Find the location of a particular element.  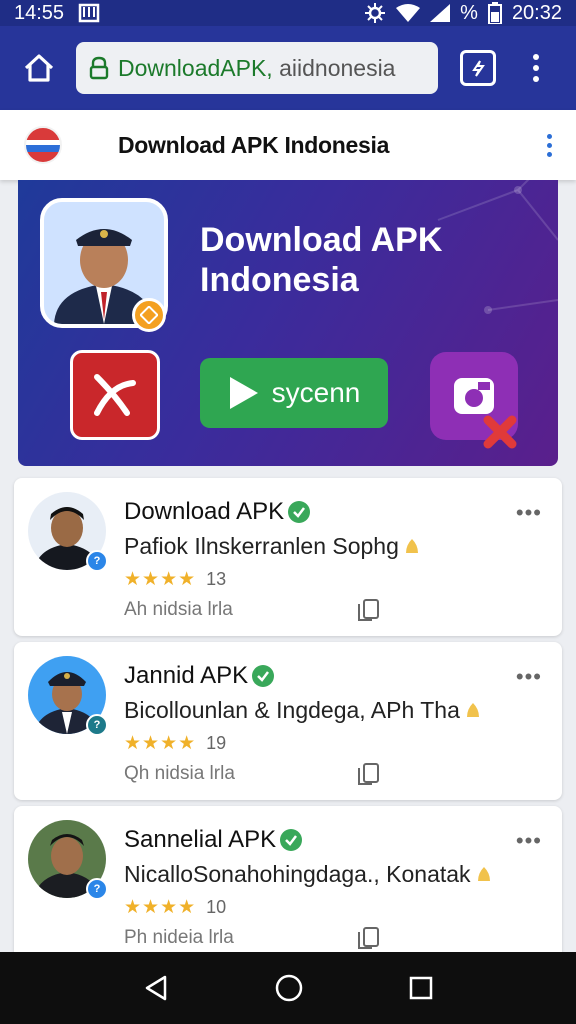

package-badge-icon is located at coordinates (149, 315).